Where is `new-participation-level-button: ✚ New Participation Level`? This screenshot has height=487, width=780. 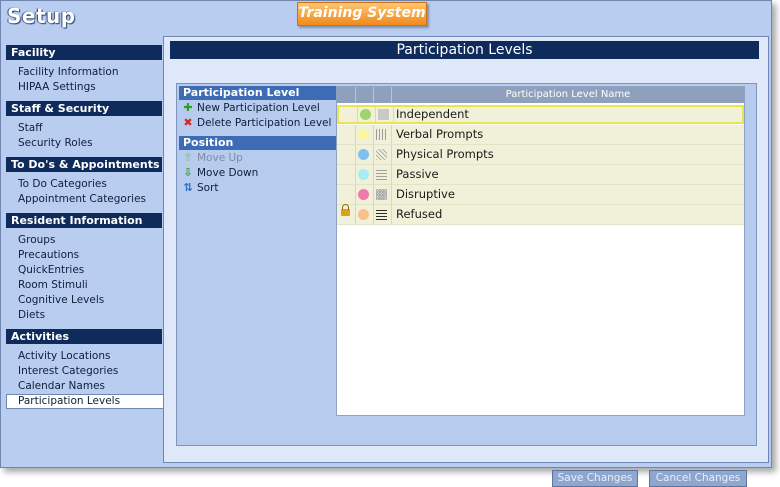
new-participation-level-button: ✚ New Participation Level is located at coordinates (257, 107).